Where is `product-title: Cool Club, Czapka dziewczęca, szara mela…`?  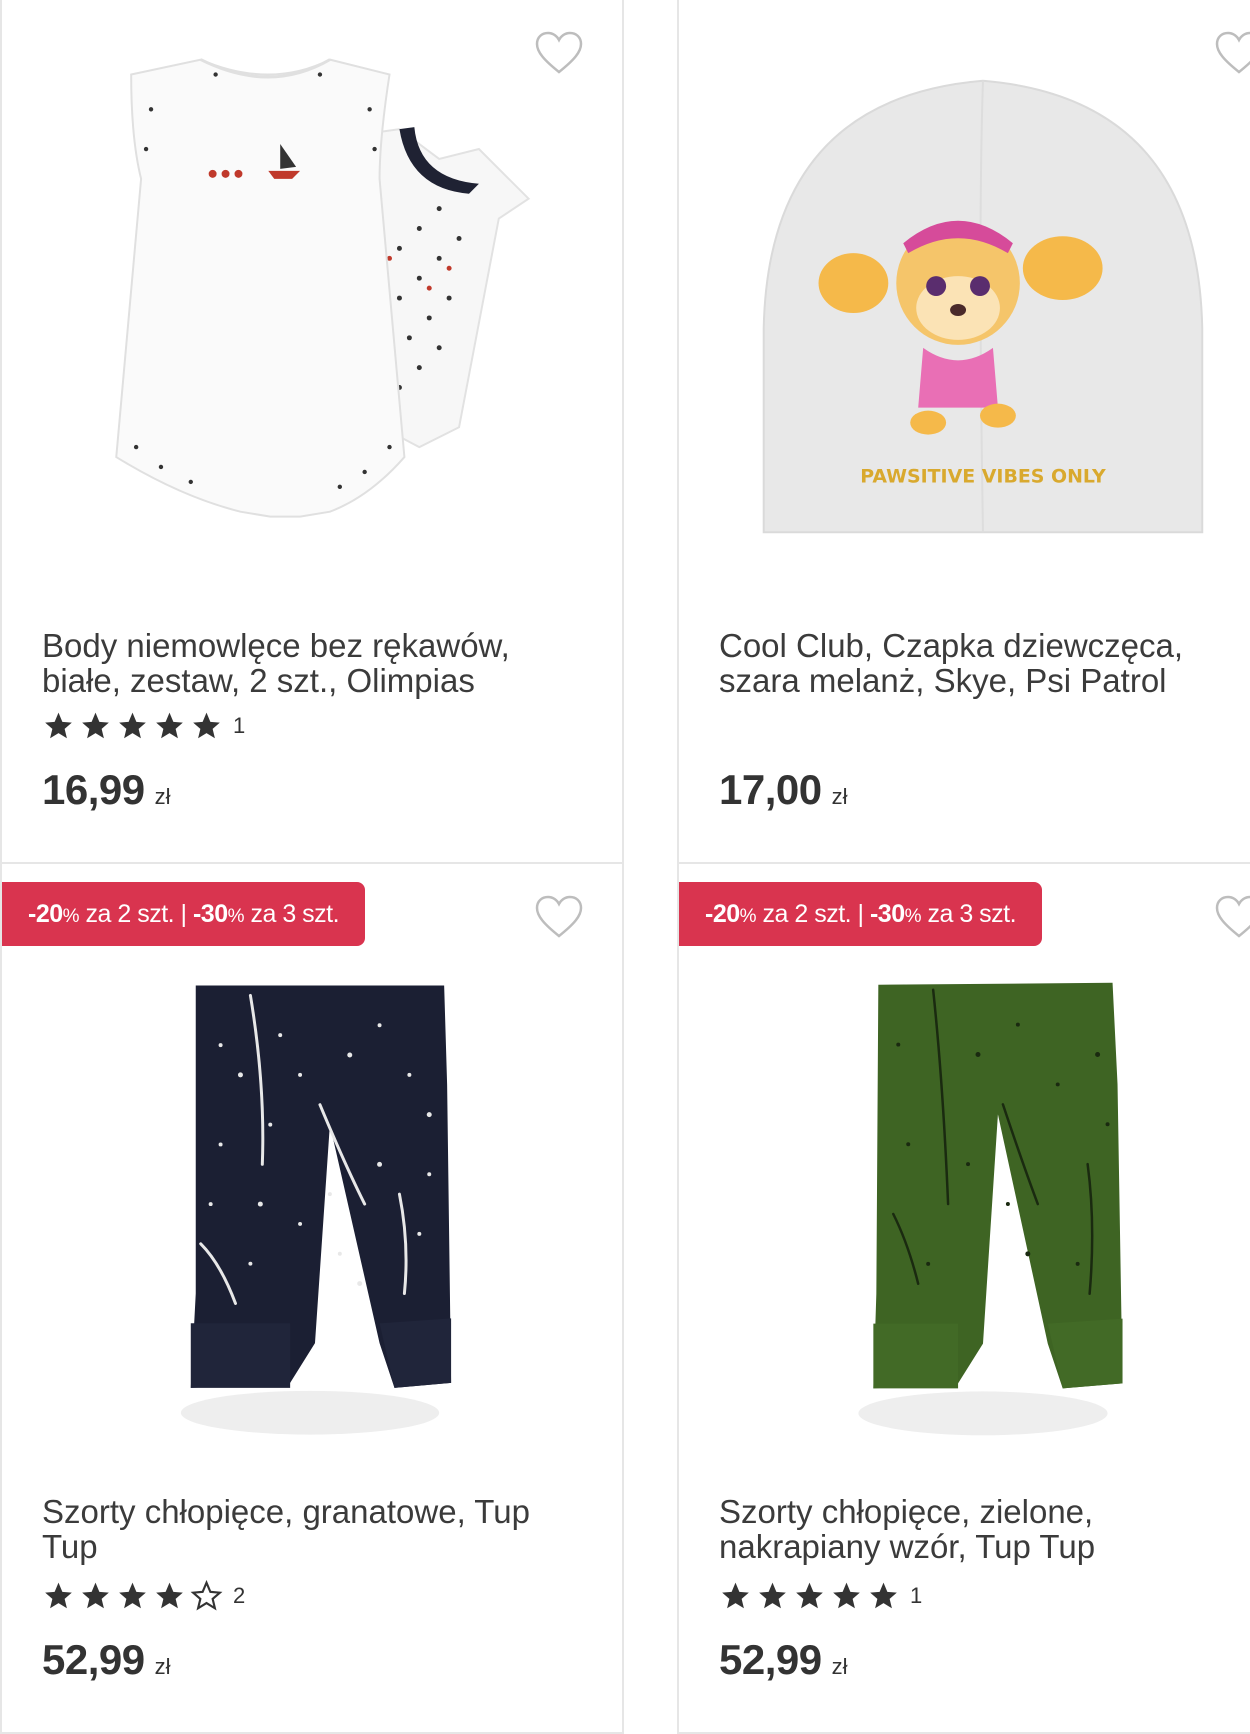 product-title: Cool Club, Czapka dziewczęca, szara mela… is located at coordinates (983, 663).